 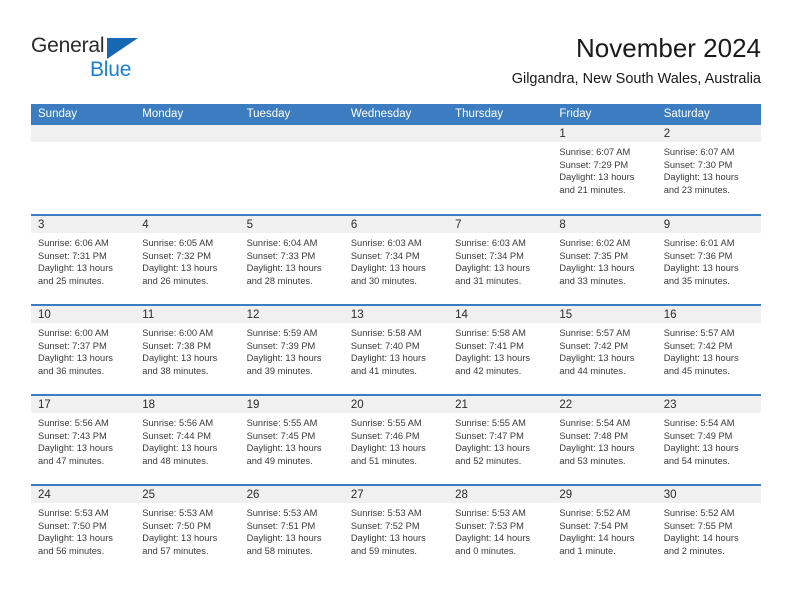 What do you see at coordinates (83, 224) in the screenshot?
I see `day-number: 3` at bounding box center [83, 224].